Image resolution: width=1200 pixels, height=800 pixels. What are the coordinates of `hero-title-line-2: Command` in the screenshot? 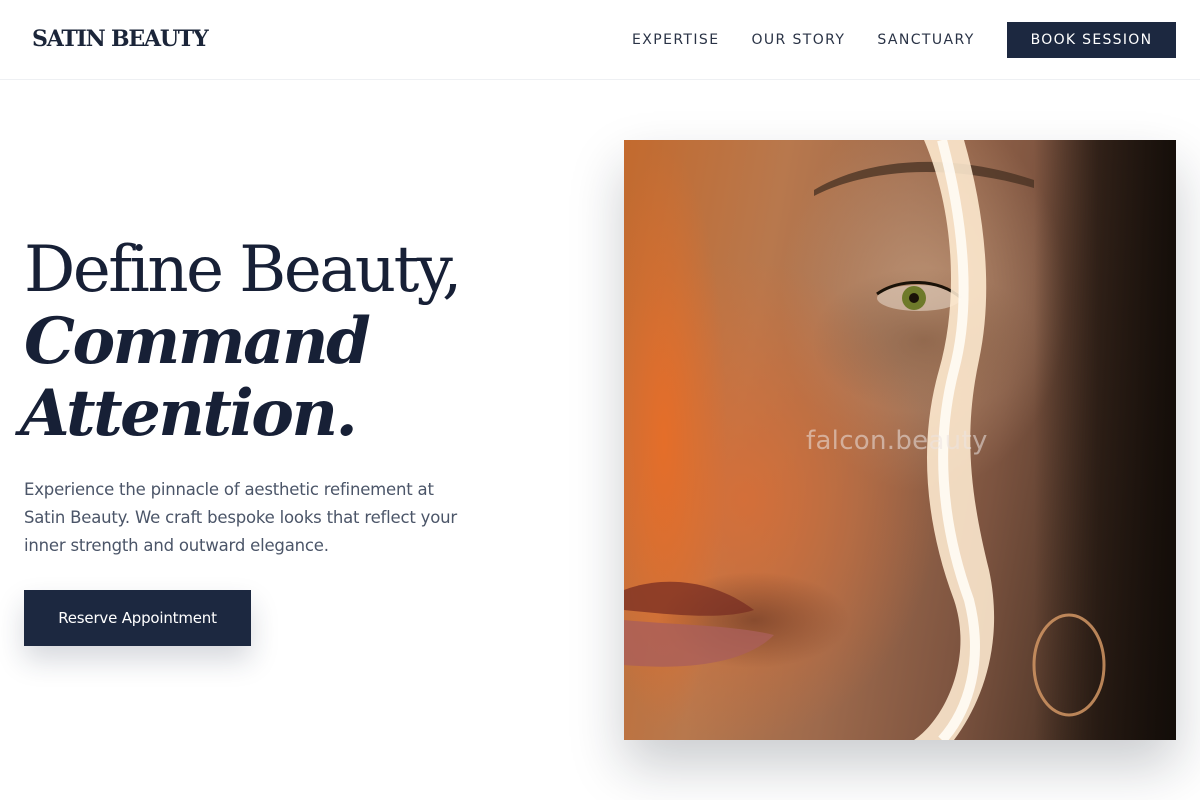 It's located at (197, 341).